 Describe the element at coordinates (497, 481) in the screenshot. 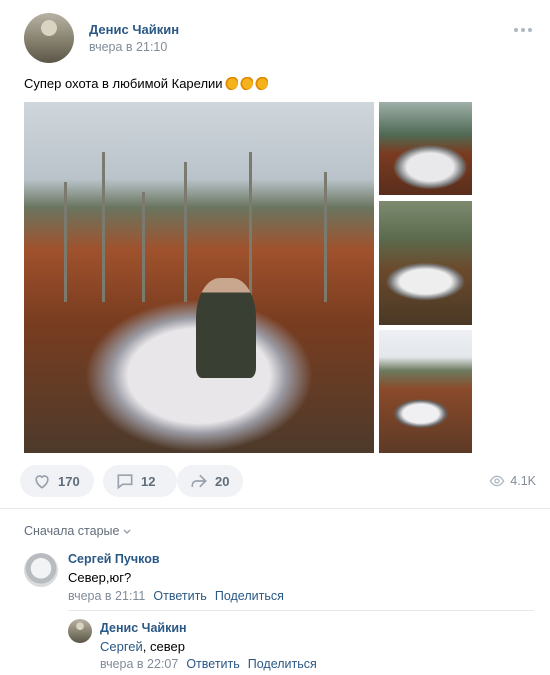

I see `eye-icon` at that location.